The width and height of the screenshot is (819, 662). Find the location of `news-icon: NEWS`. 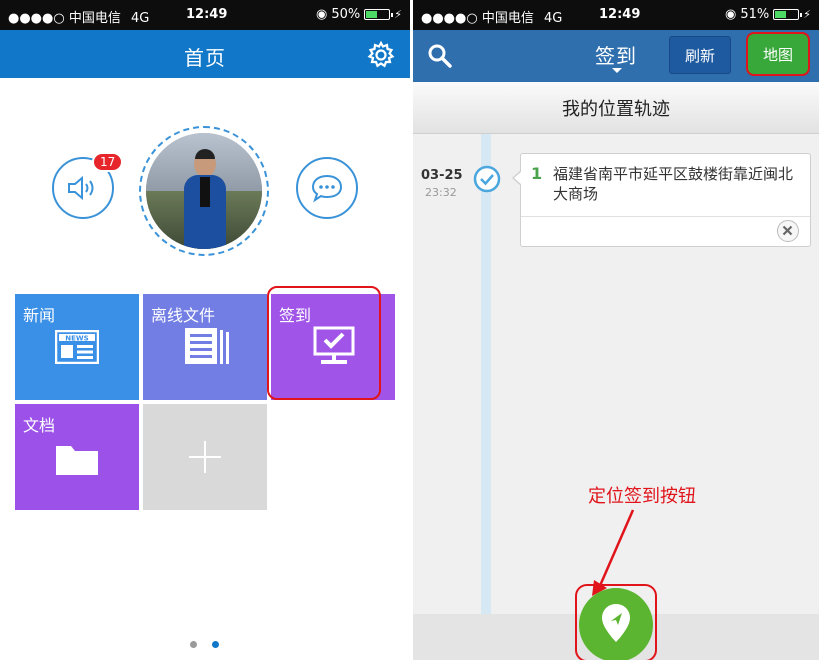

news-icon: NEWS is located at coordinates (77, 347).